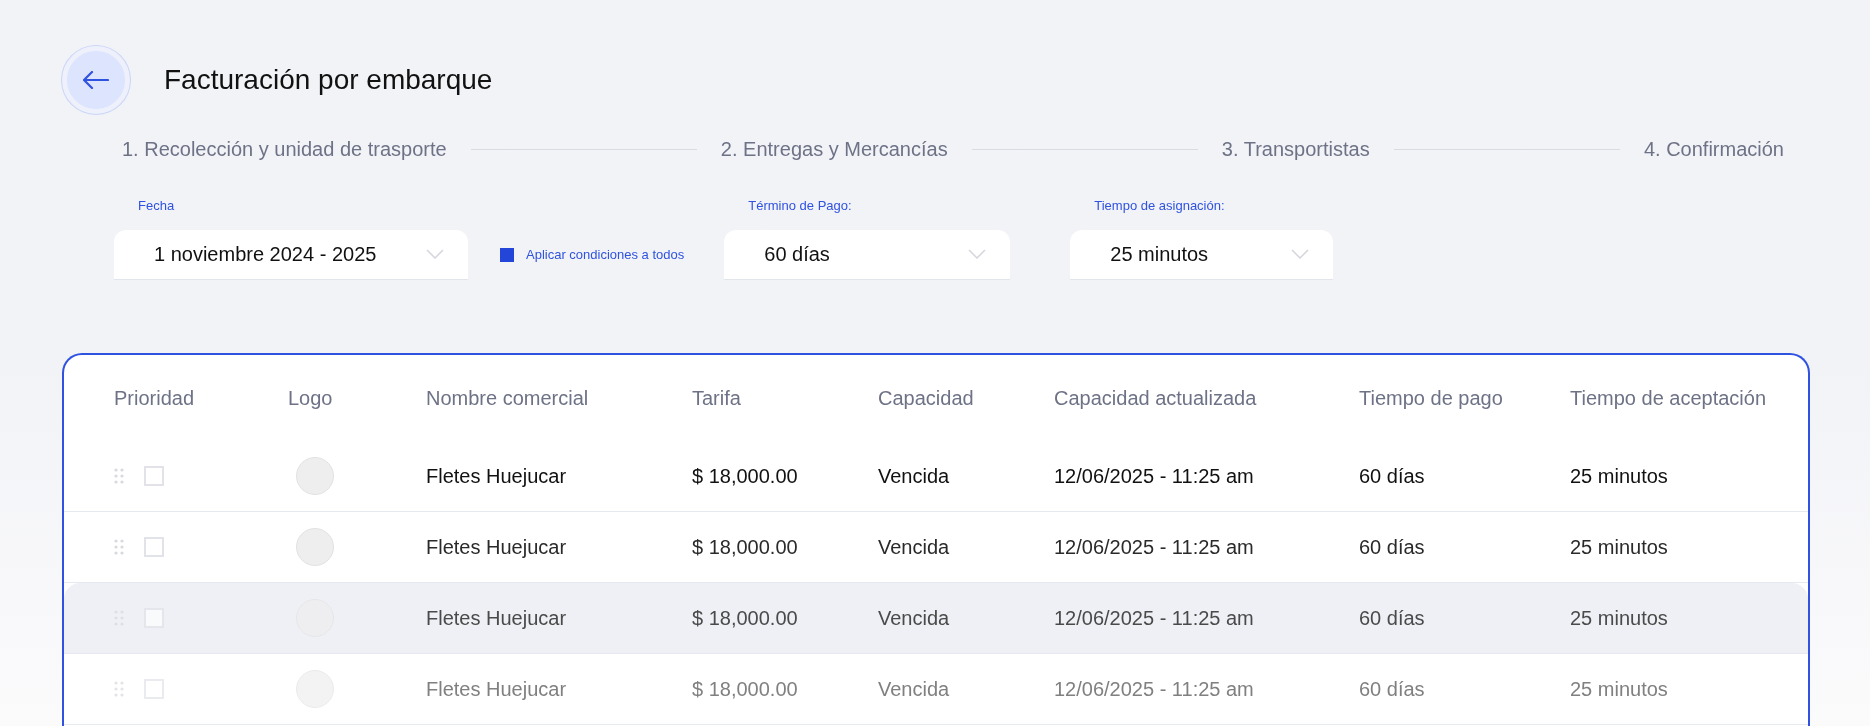 Image resolution: width=1870 pixels, height=726 pixels. Describe the element at coordinates (1159, 206) in the screenshot. I see `field-label: Tiempo de asignación:` at that location.